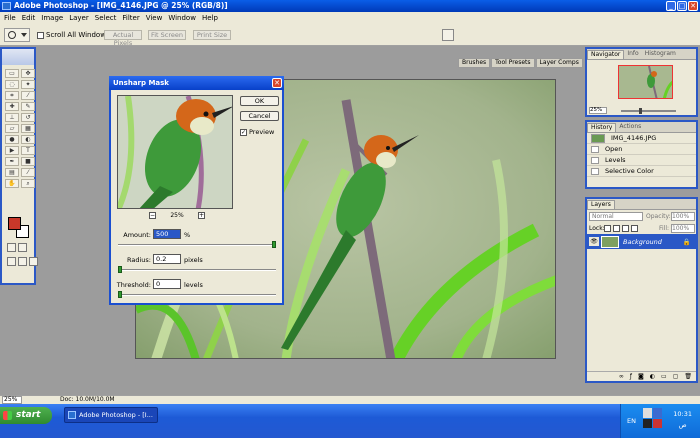 The image size is (700, 438). What do you see at coordinates (123, 38) in the screenshot?
I see `actual-pixels-button: Actual Pixels` at bounding box center [123, 38].